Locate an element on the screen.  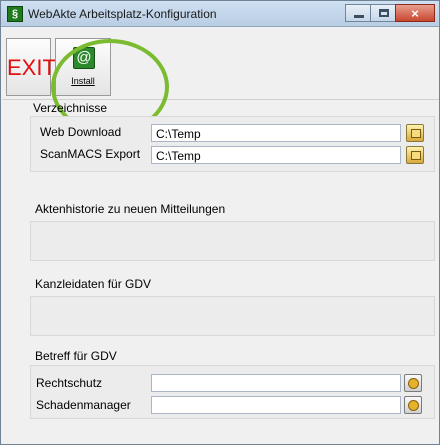
section-heading-verzeichnisse: Verzeichnisse is located at coordinates (70, 108).